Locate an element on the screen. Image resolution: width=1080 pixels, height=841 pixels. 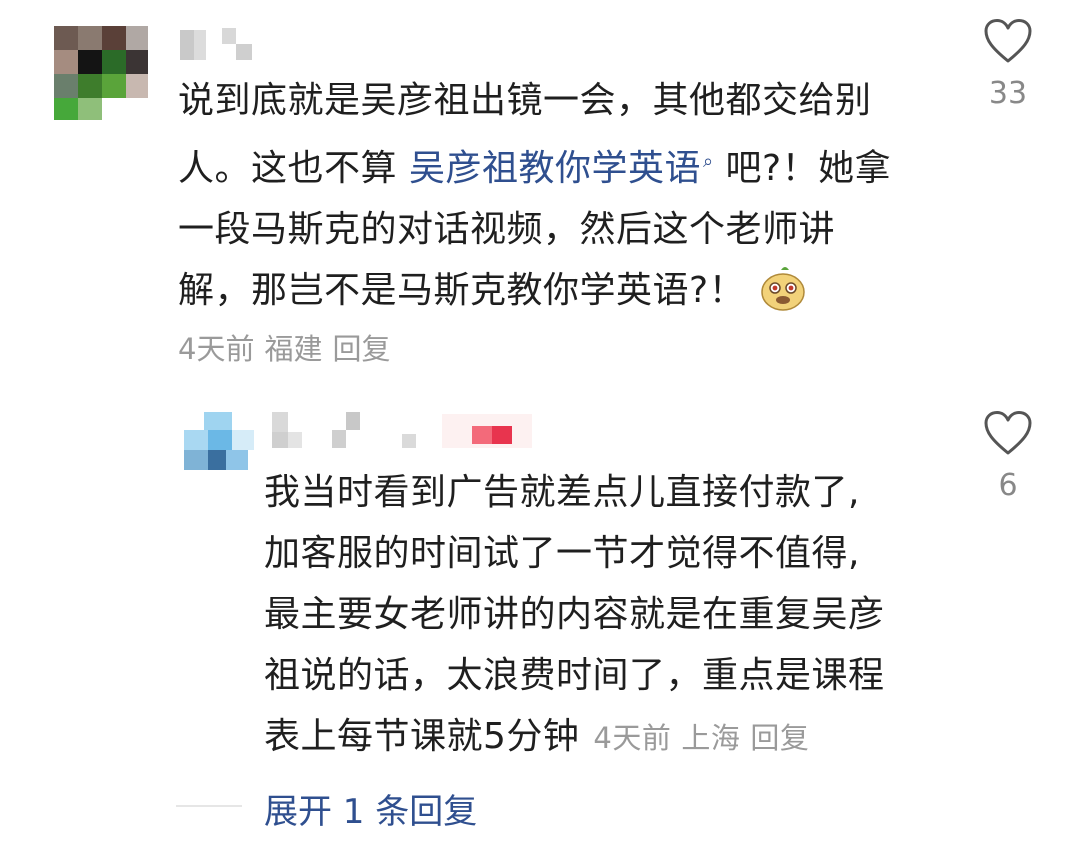
divider is located at coordinates (209, 806).